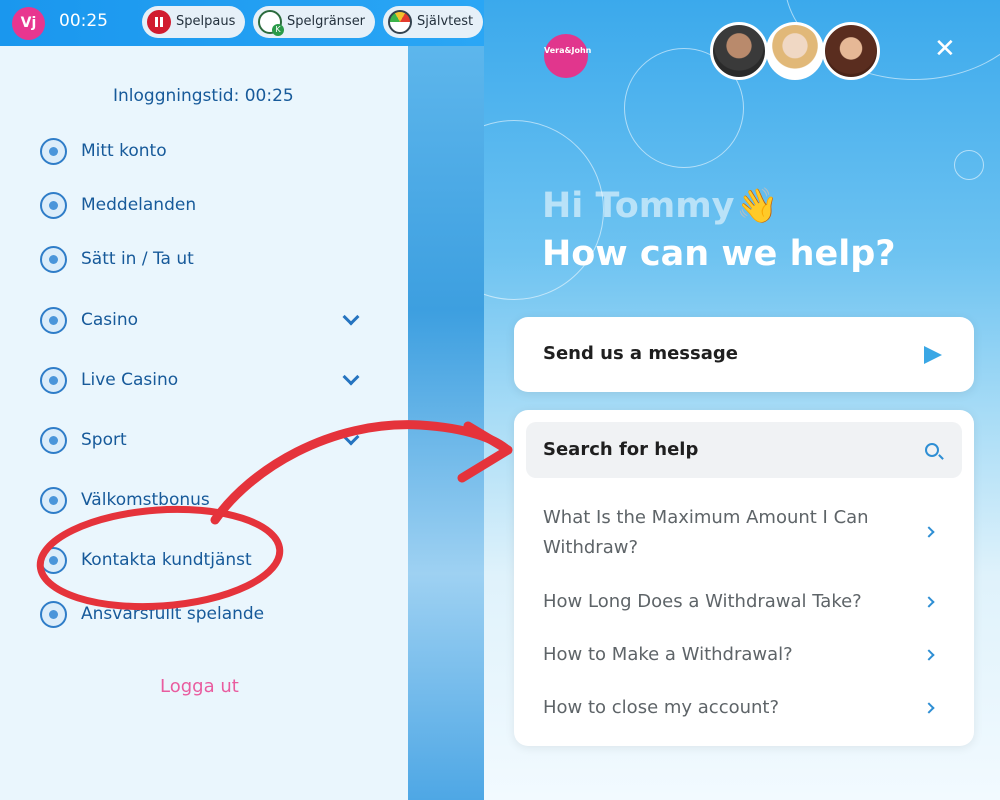 The image size is (1000, 800). I want to click on send-message-button: Send us a message, so click(744, 354).